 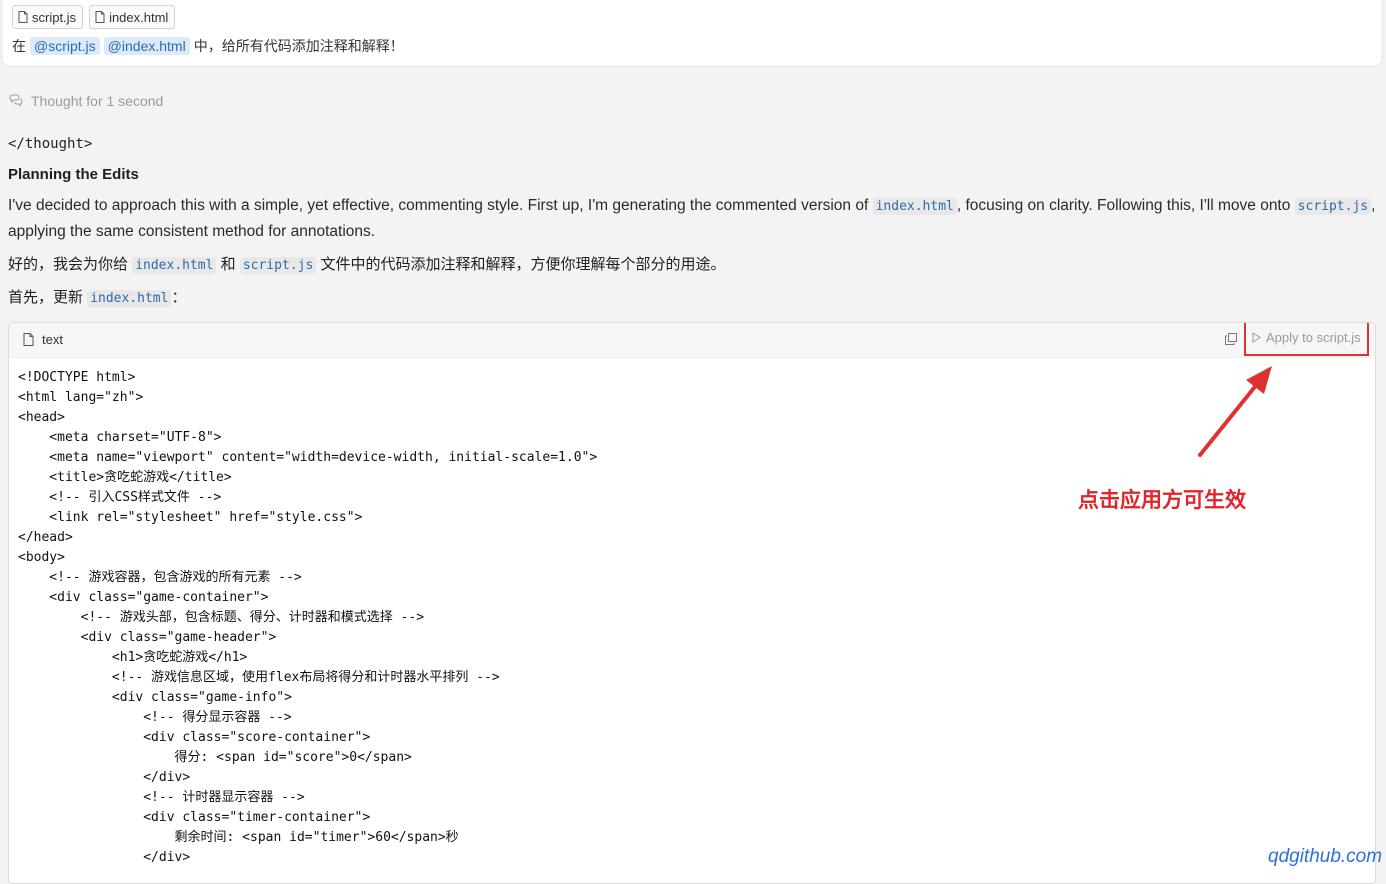 I want to click on para3-text-a: 首先，更新, so click(x=46, y=297).